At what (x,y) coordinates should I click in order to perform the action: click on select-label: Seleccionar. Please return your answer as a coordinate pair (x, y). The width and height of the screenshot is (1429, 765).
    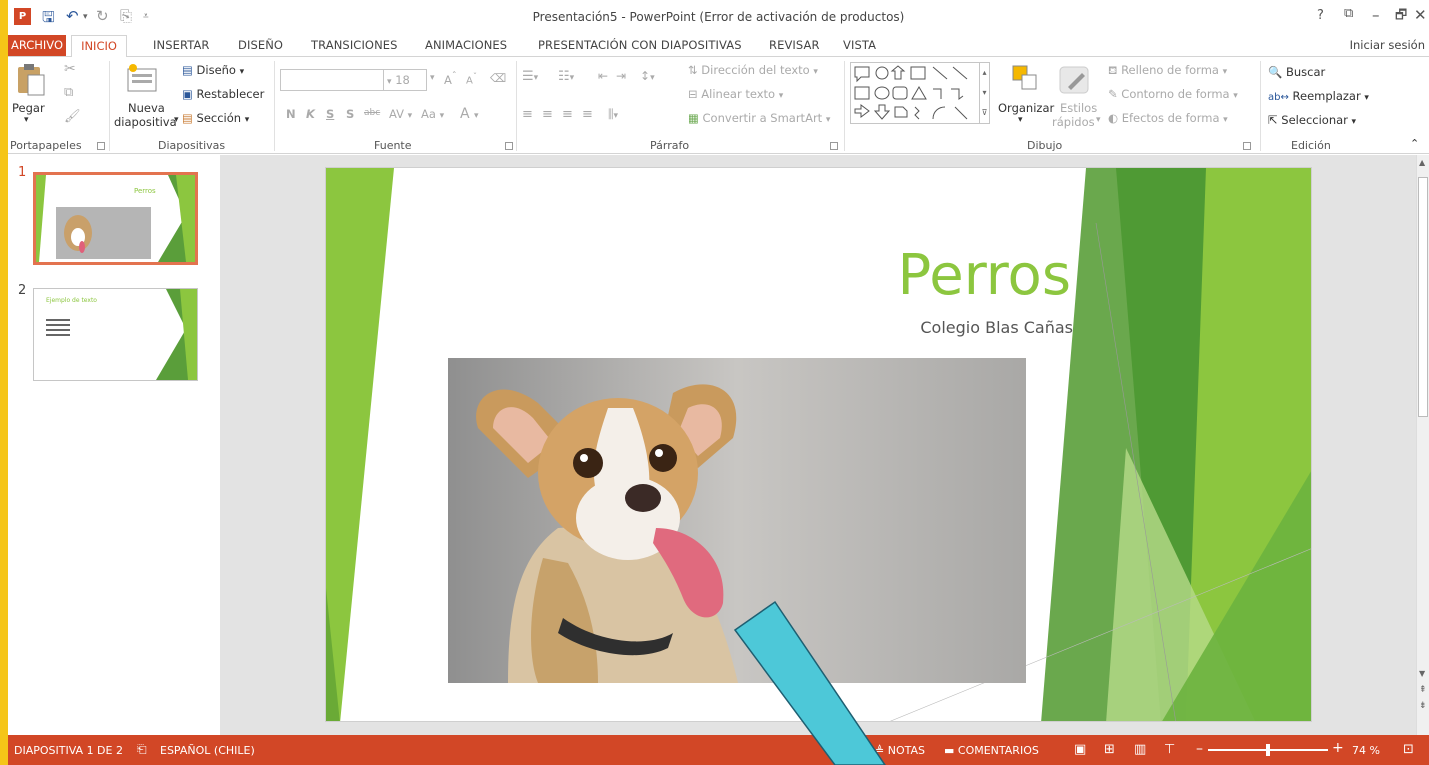
    Looking at the image, I should click on (1314, 120).